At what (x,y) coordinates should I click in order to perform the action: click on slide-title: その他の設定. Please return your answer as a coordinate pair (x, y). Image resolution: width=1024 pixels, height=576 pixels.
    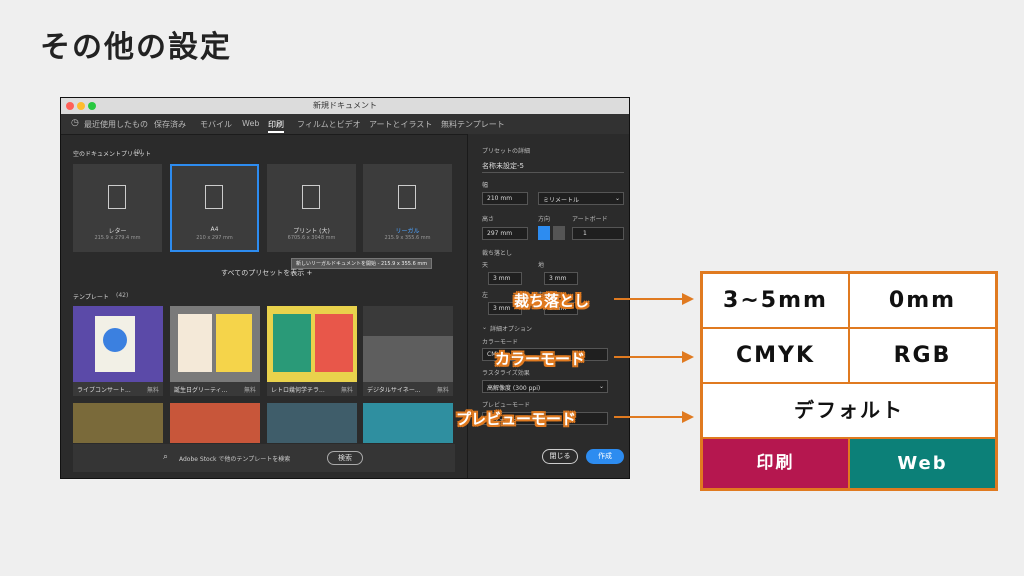
    Looking at the image, I should click on (136, 47).